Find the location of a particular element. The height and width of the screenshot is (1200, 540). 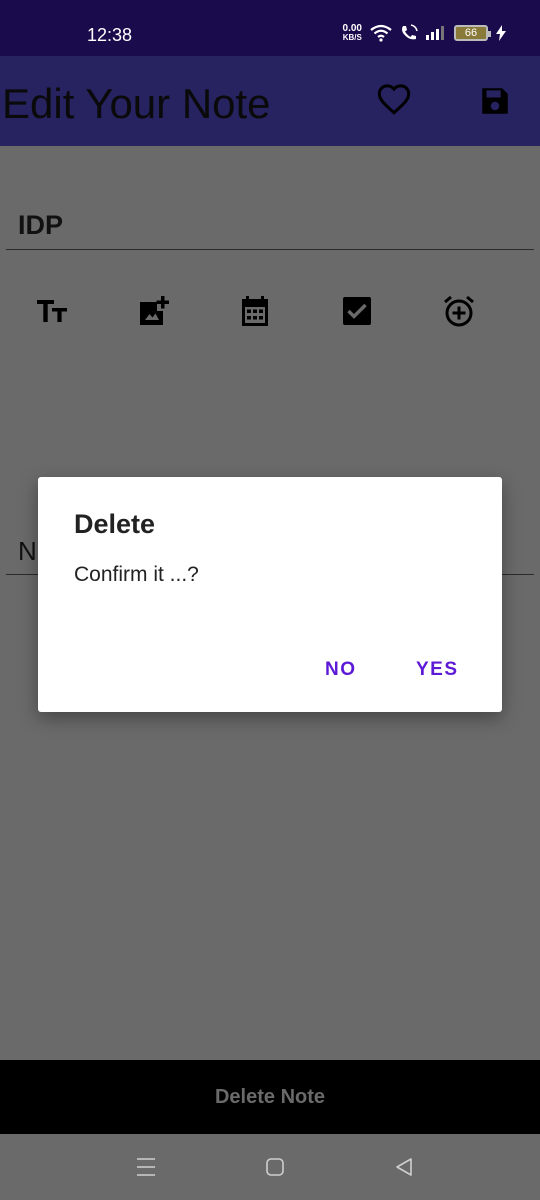

heart-outline-icon is located at coordinates (394, 100).